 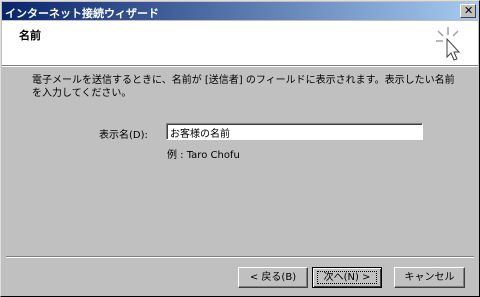 I want to click on page-title: 名前, so click(x=30, y=35).